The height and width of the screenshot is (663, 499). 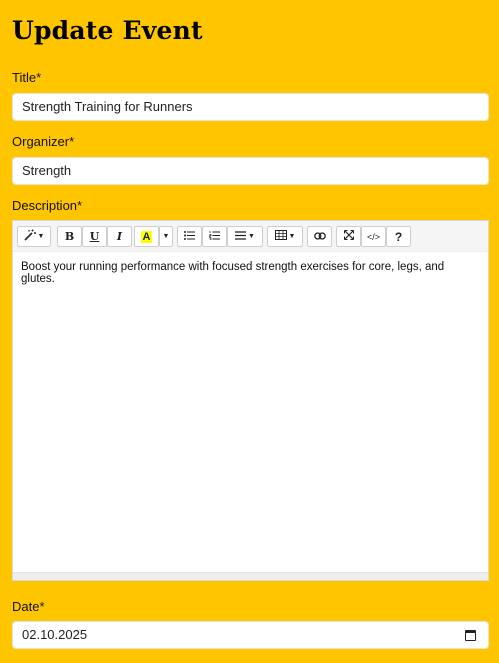 I want to click on numbered-list-icon, so click(x=214, y=236).